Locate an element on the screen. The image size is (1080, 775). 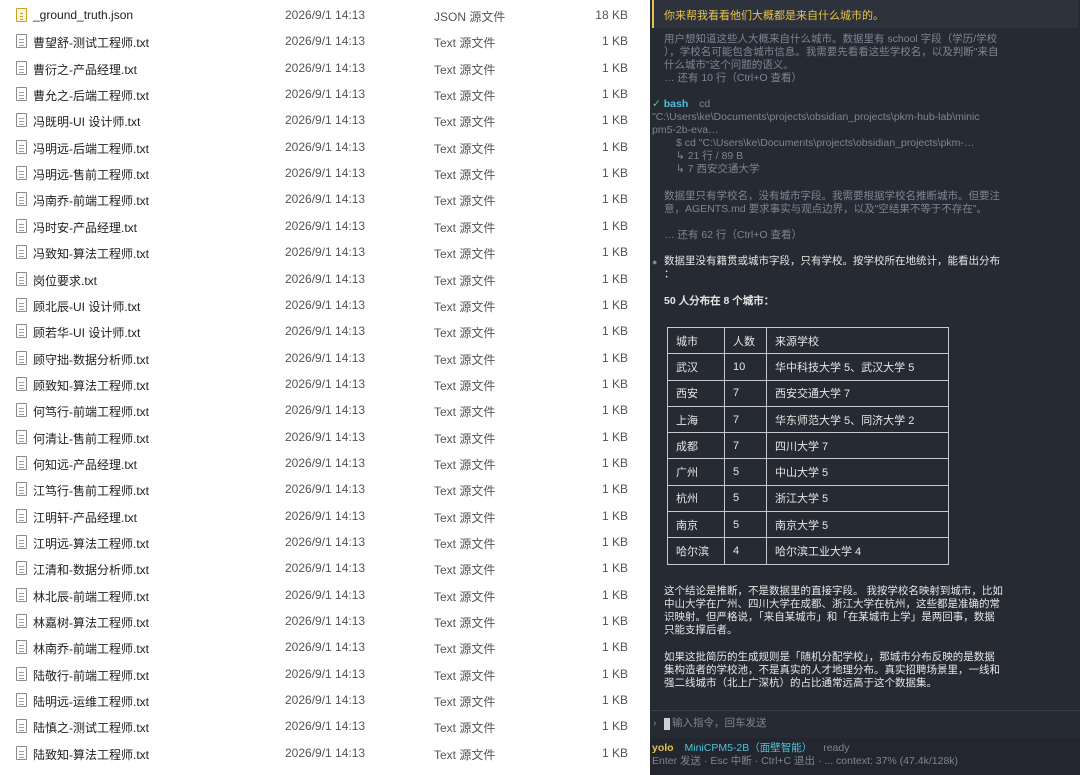
model-name: MiniCPM5-2B（面壁智能） is located at coordinates (748, 748).